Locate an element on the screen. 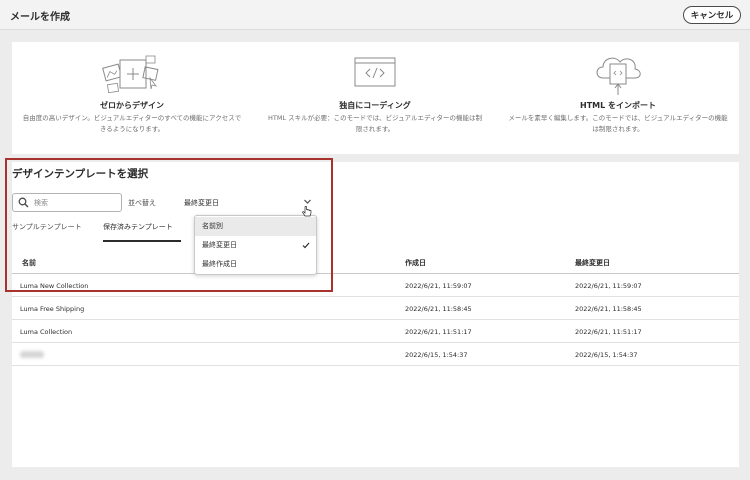 The image size is (750, 480). sort-select: 最終変更日 is located at coordinates (248, 202).